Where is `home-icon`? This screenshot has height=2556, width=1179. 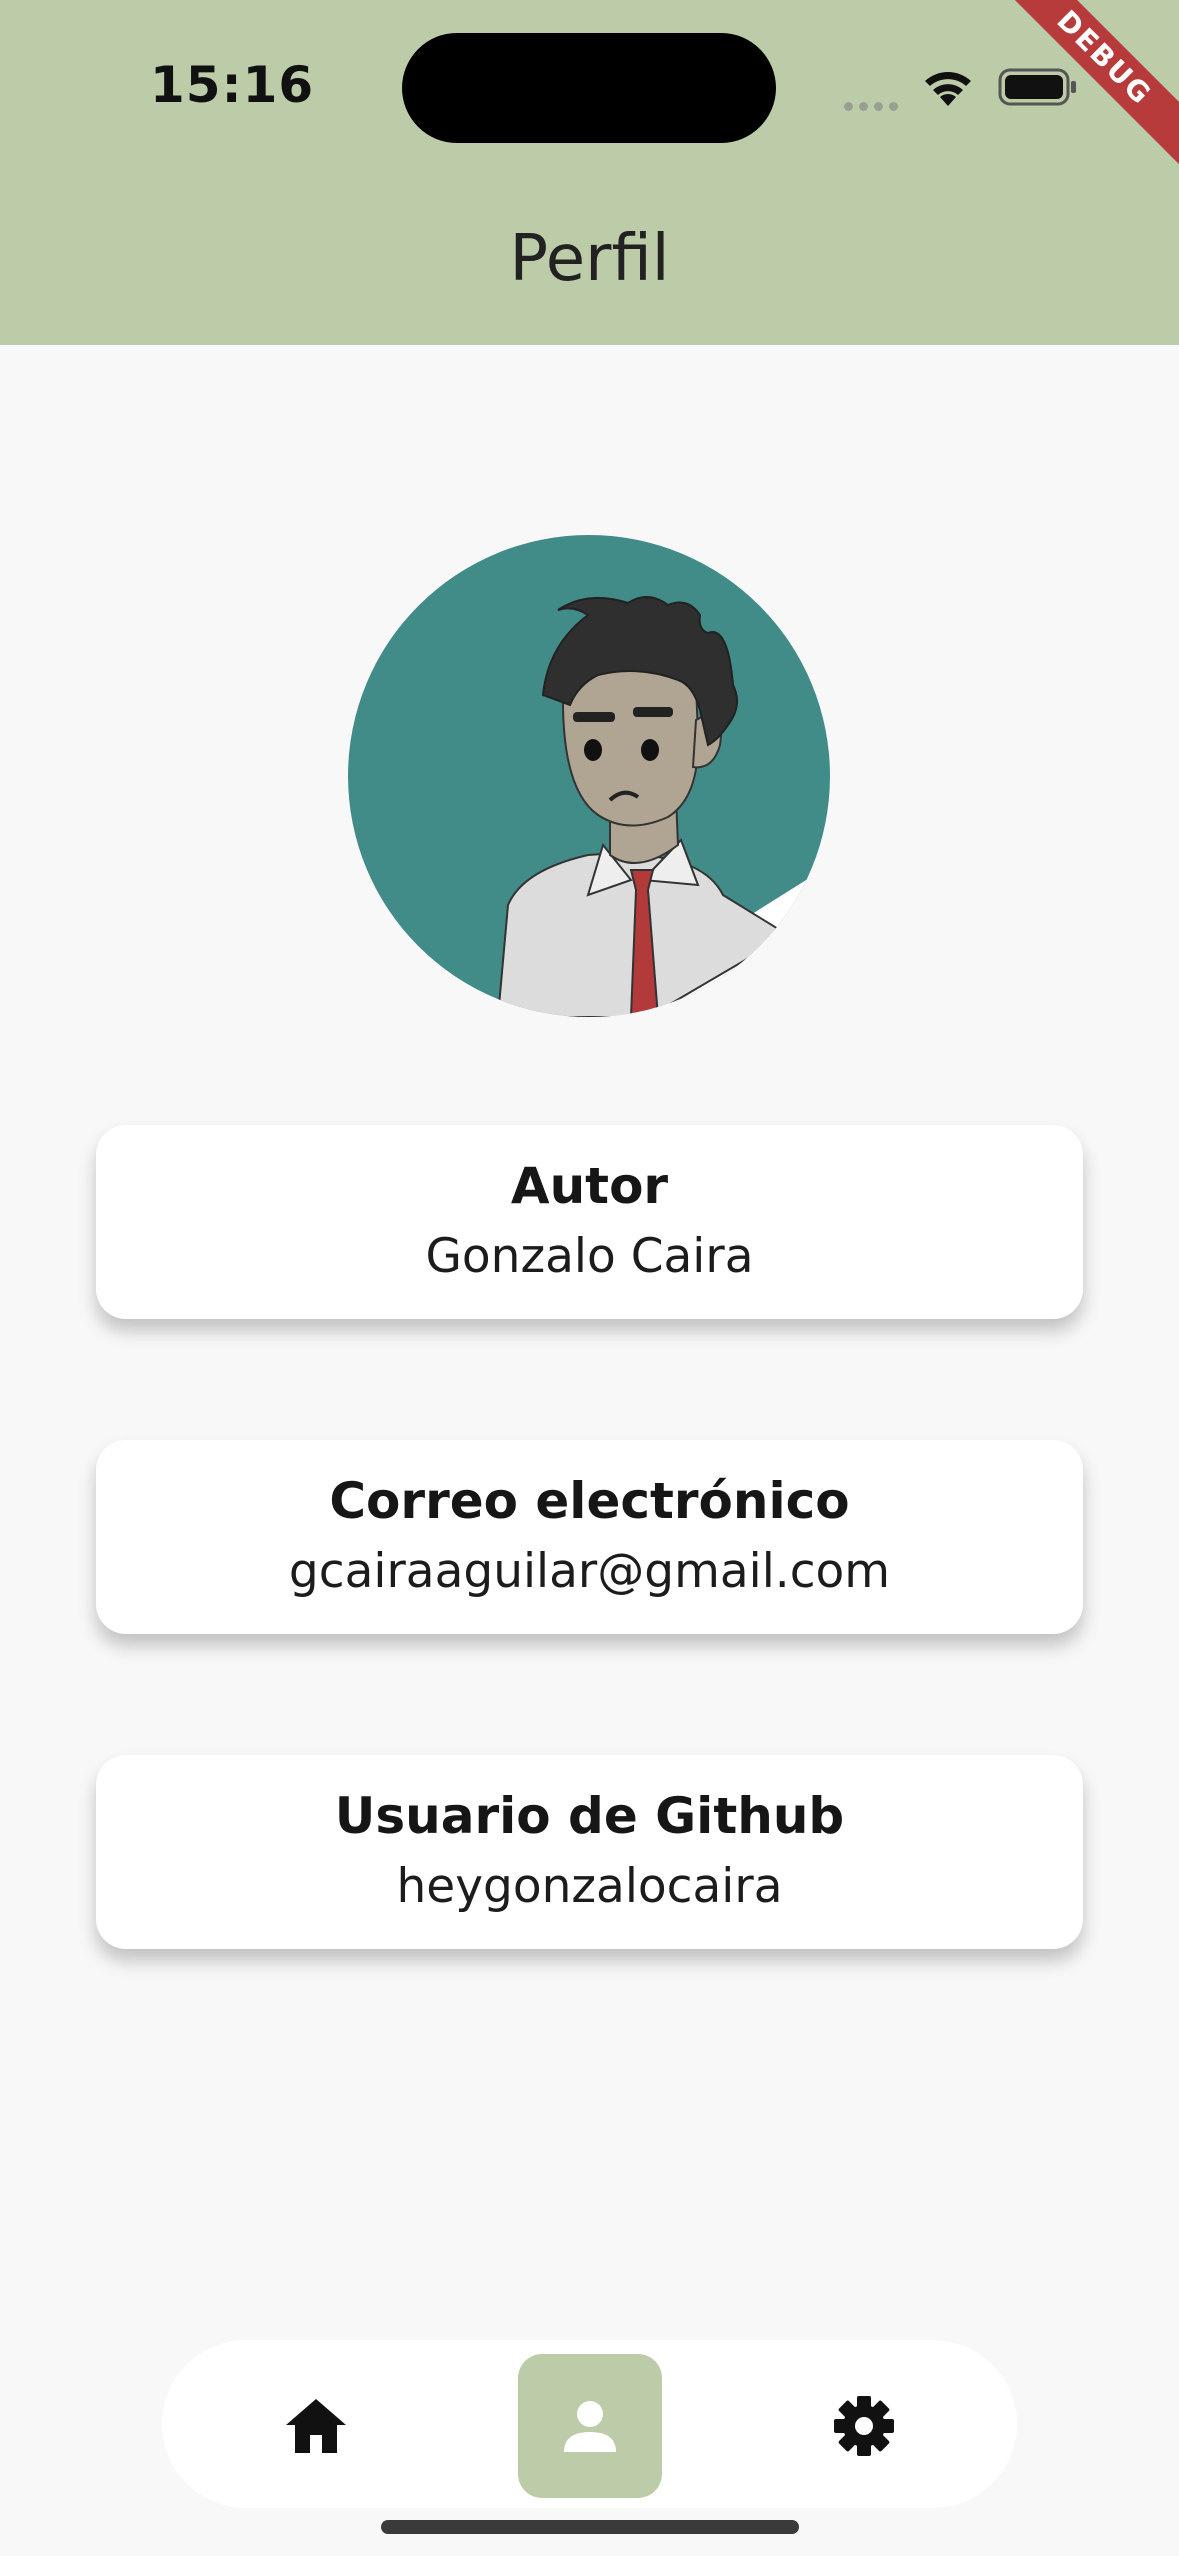
home-icon is located at coordinates (316, 2426).